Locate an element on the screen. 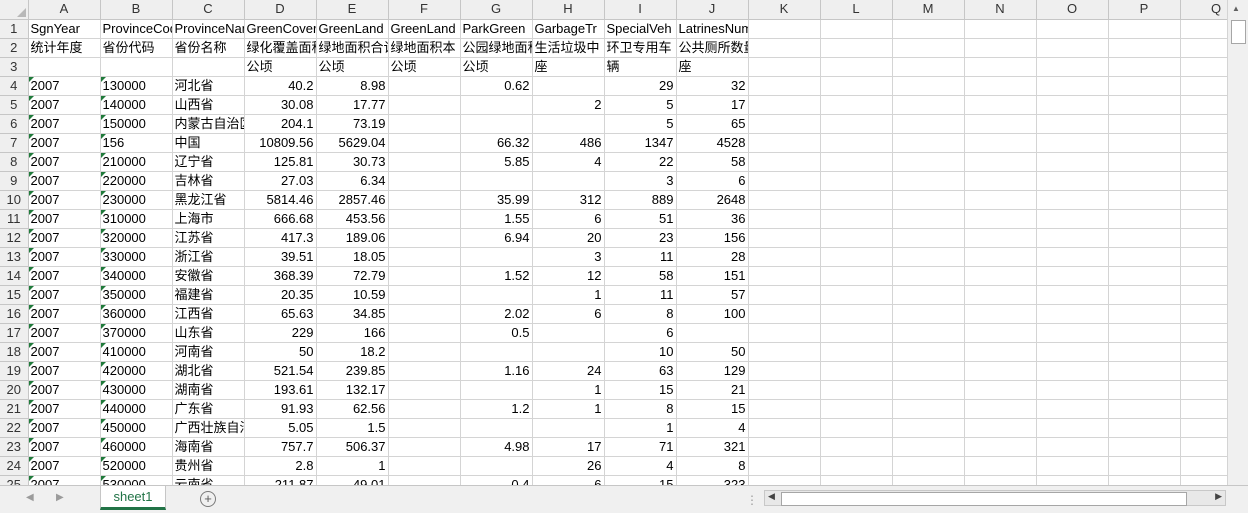 The height and width of the screenshot is (513, 1248). cell: 4.98 is located at coordinates (496, 447).